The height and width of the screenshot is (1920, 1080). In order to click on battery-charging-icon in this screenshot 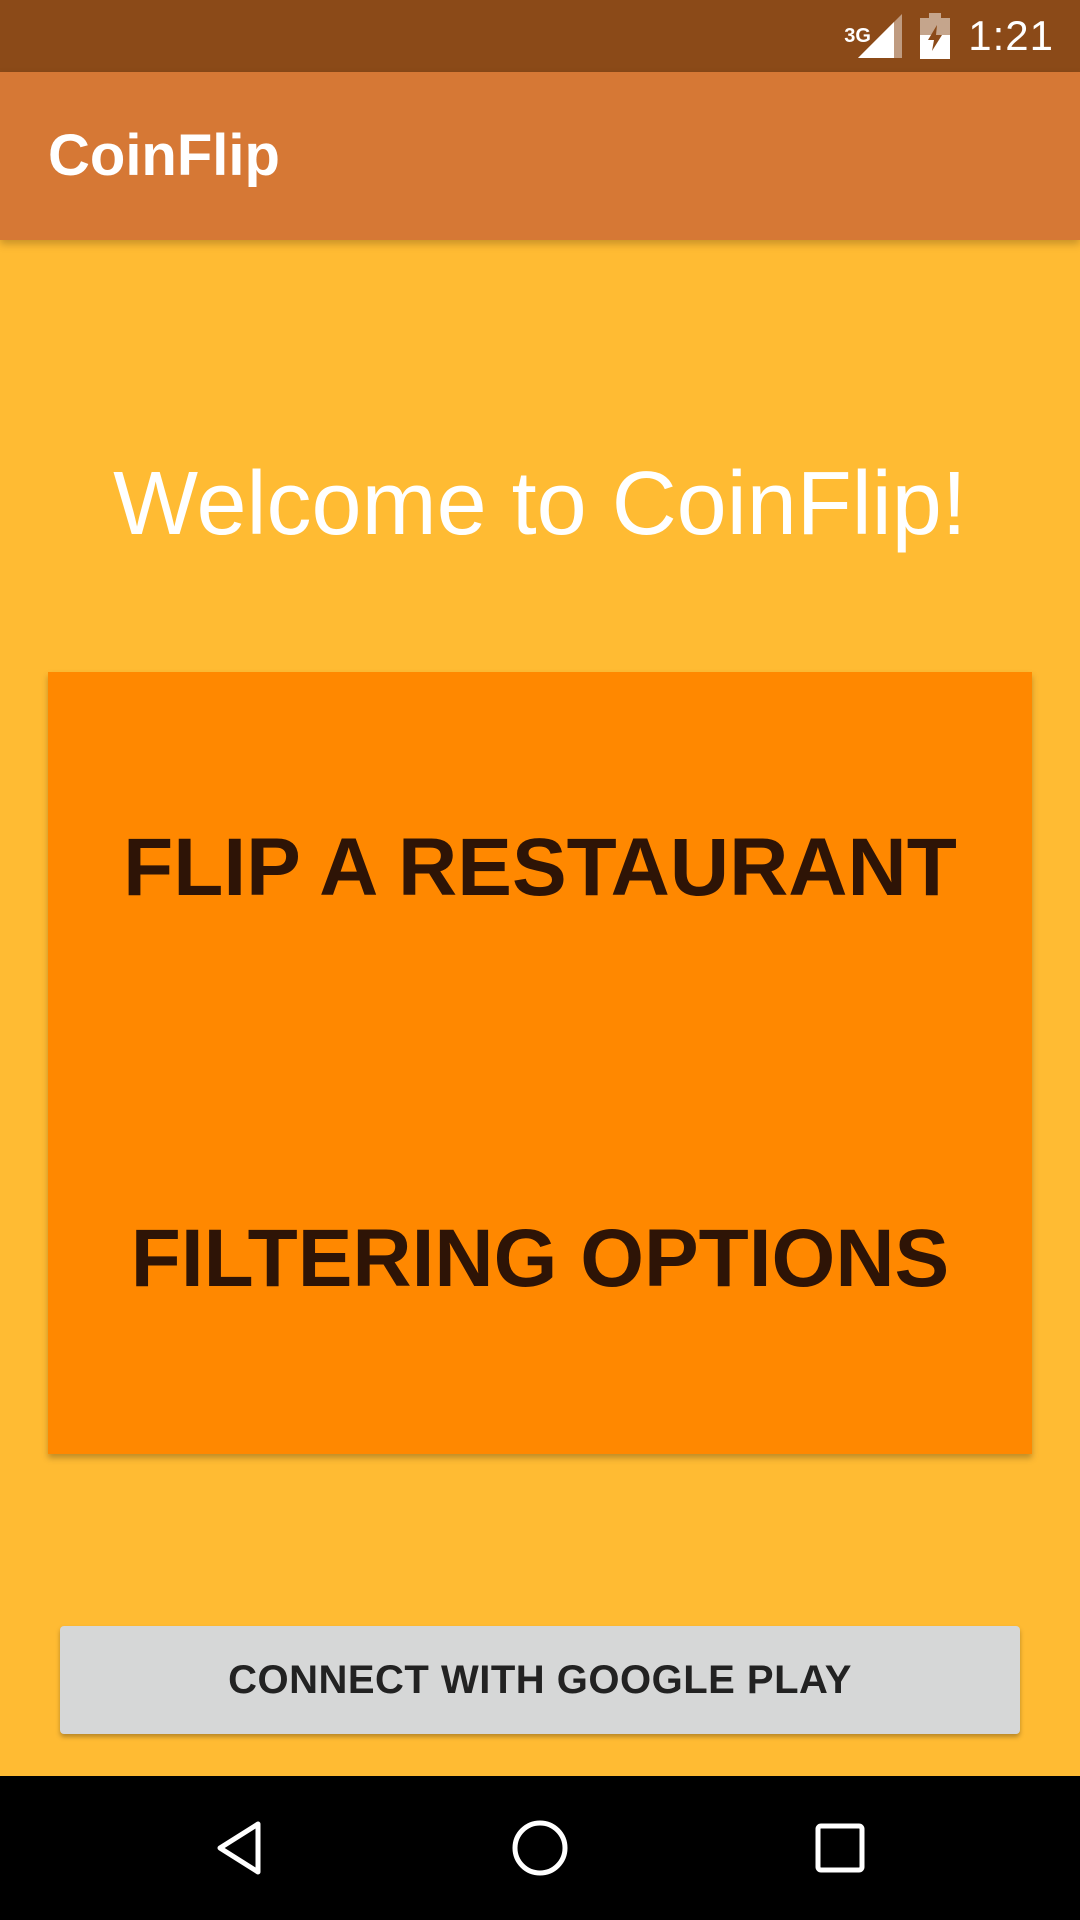, I will do `click(935, 36)`.